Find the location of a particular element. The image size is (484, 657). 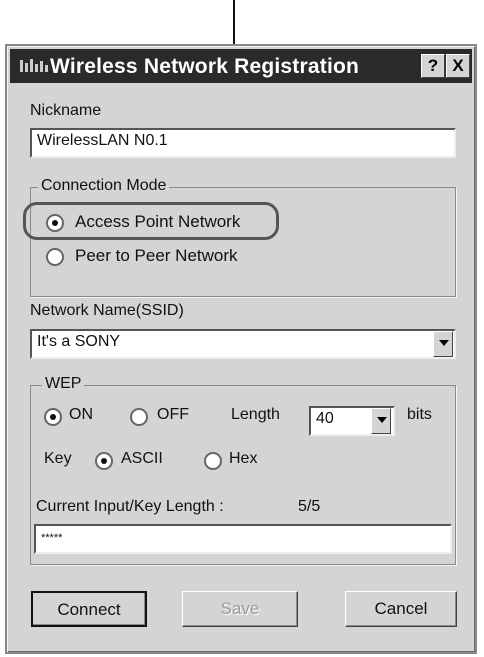

network-name-label: Network Name(SSID) is located at coordinates (107, 310).